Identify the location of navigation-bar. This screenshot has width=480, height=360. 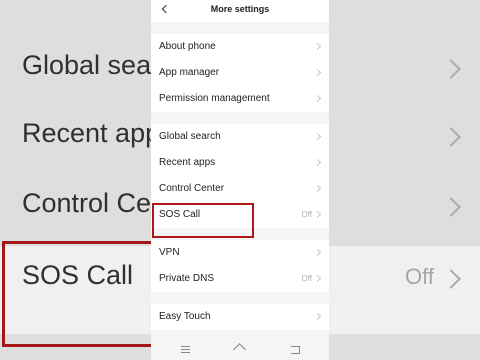
(240, 349).